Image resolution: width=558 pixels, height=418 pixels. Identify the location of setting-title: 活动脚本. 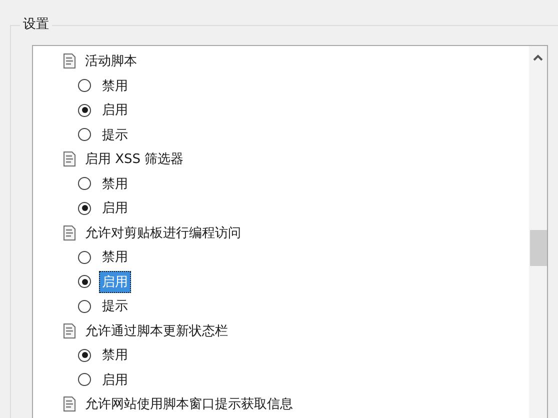
(111, 61).